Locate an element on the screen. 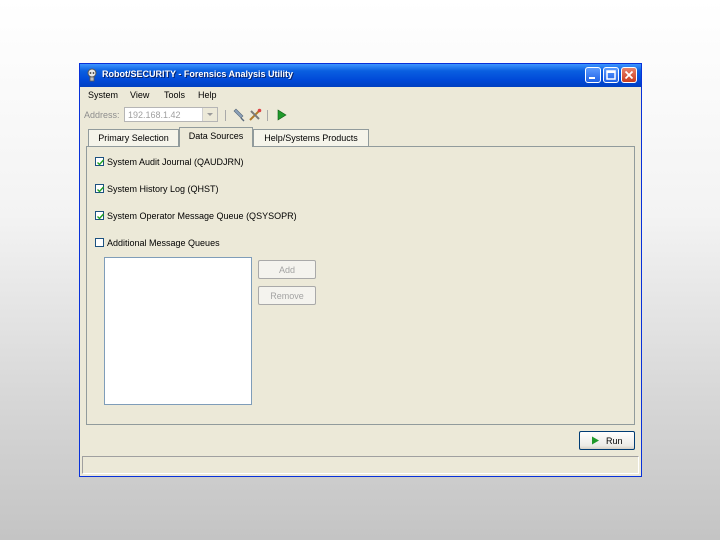 The height and width of the screenshot is (540, 720). menu-system: System is located at coordinates (103, 95).